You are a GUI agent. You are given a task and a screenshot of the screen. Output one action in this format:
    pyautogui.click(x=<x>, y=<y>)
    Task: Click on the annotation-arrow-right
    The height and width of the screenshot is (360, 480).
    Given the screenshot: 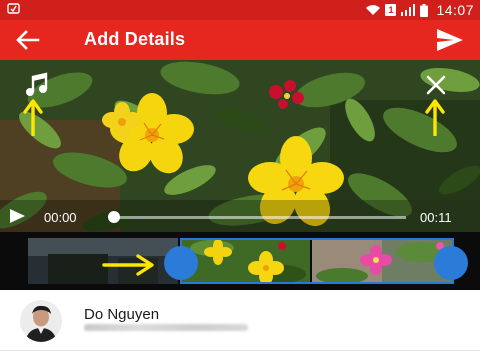 What is the action you would take?
    pyautogui.click(x=128, y=265)
    